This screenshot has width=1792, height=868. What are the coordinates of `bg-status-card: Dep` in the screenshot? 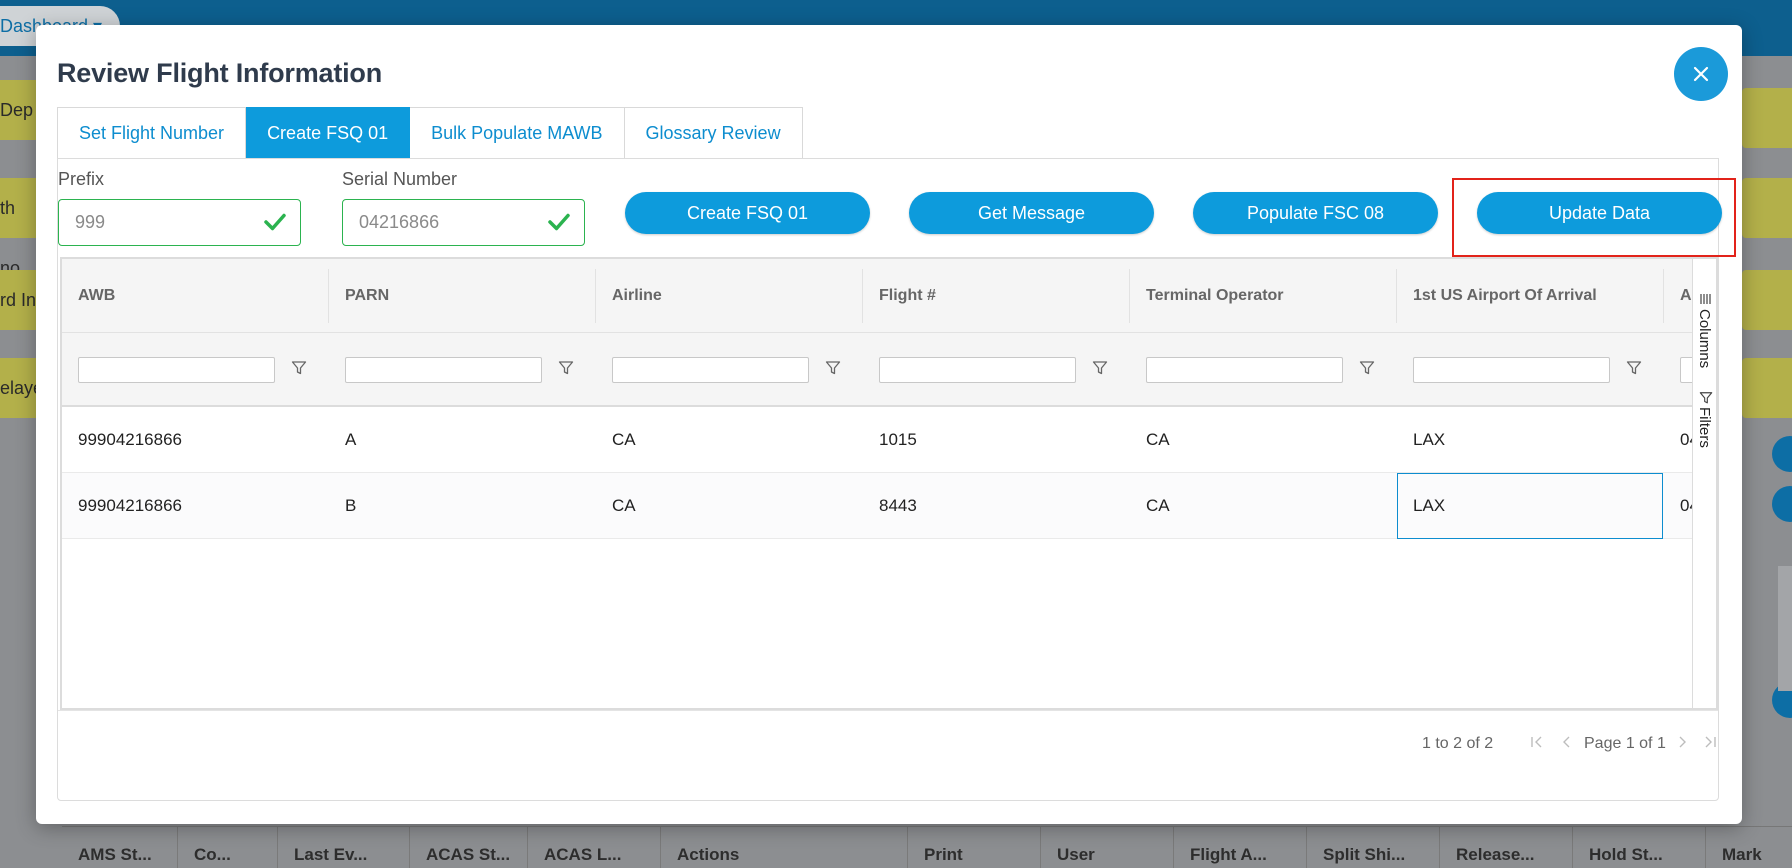 It's located at (20, 110).